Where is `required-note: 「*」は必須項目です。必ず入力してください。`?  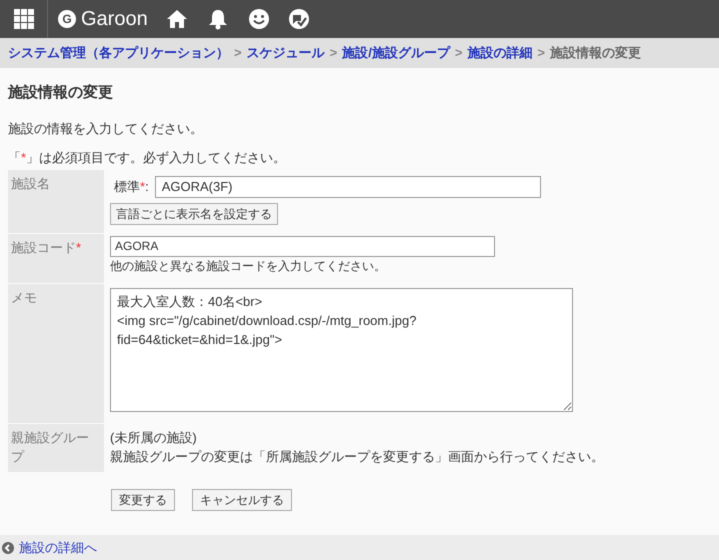 required-note: 「*」は必須項目です。必ず入力してください。 is located at coordinates (148, 158).